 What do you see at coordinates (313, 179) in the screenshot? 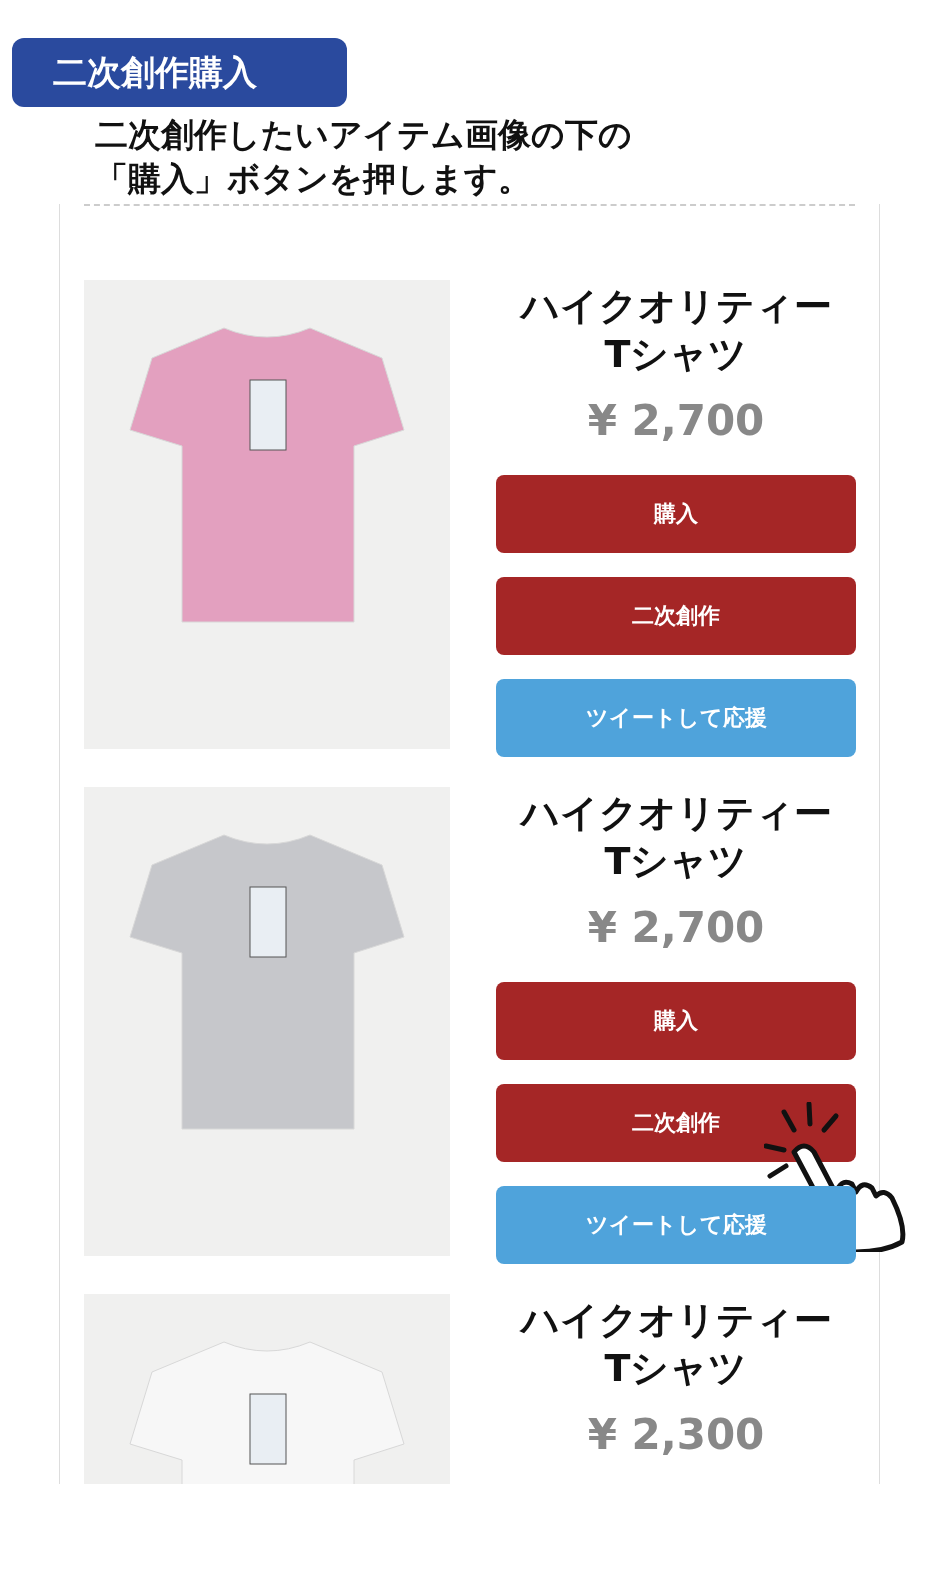
I see `instruction-text: 「購入」ボタンを押します。` at bounding box center [313, 179].